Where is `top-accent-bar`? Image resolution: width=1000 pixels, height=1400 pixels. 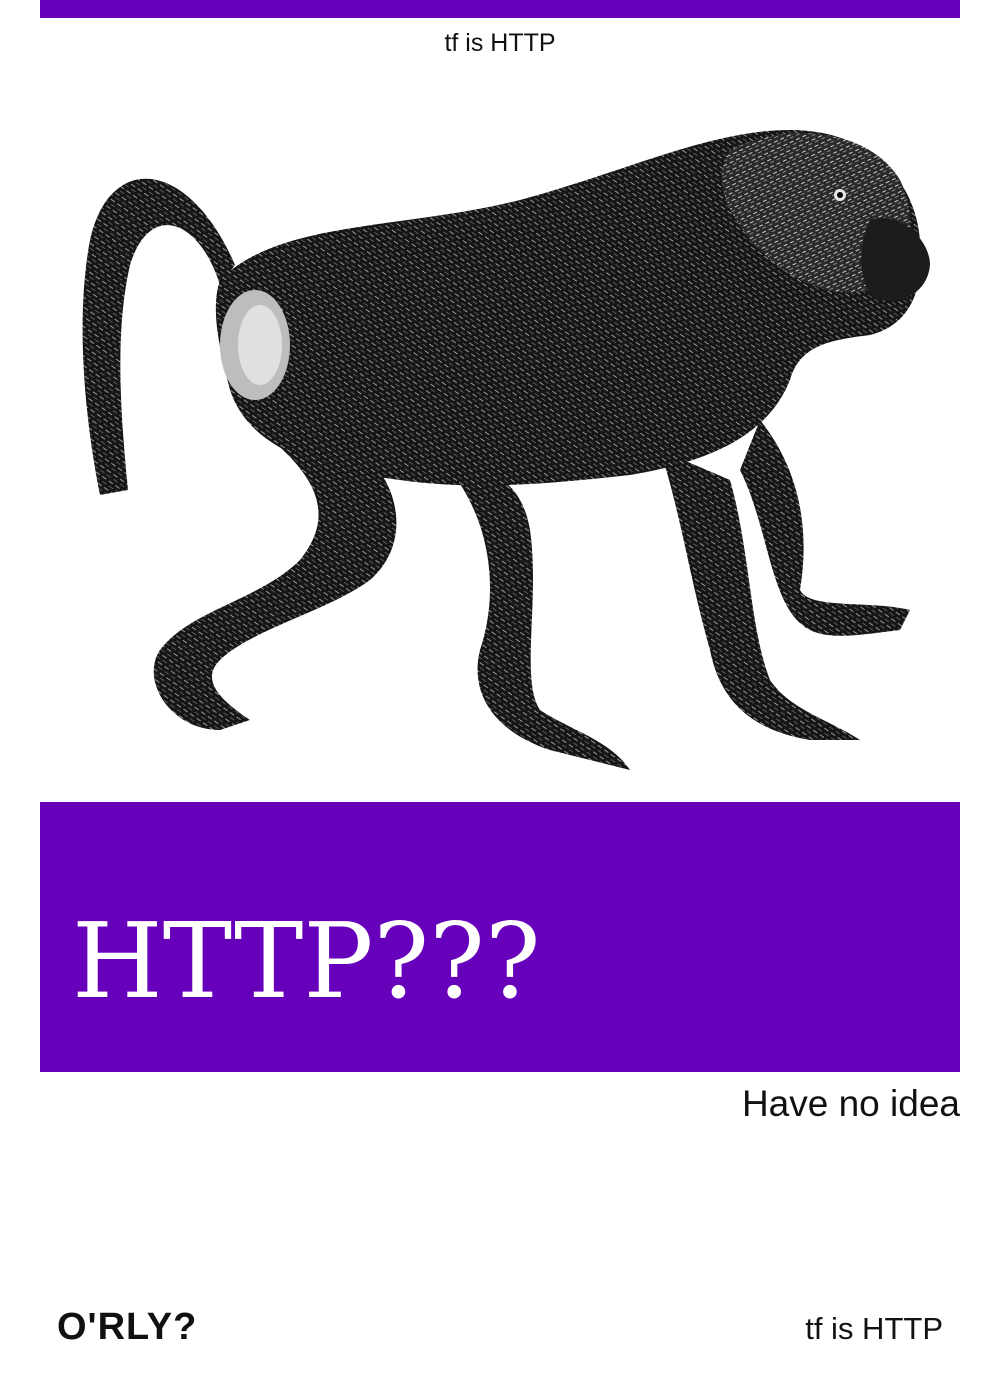
top-accent-bar is located at coordinates (500, 9).